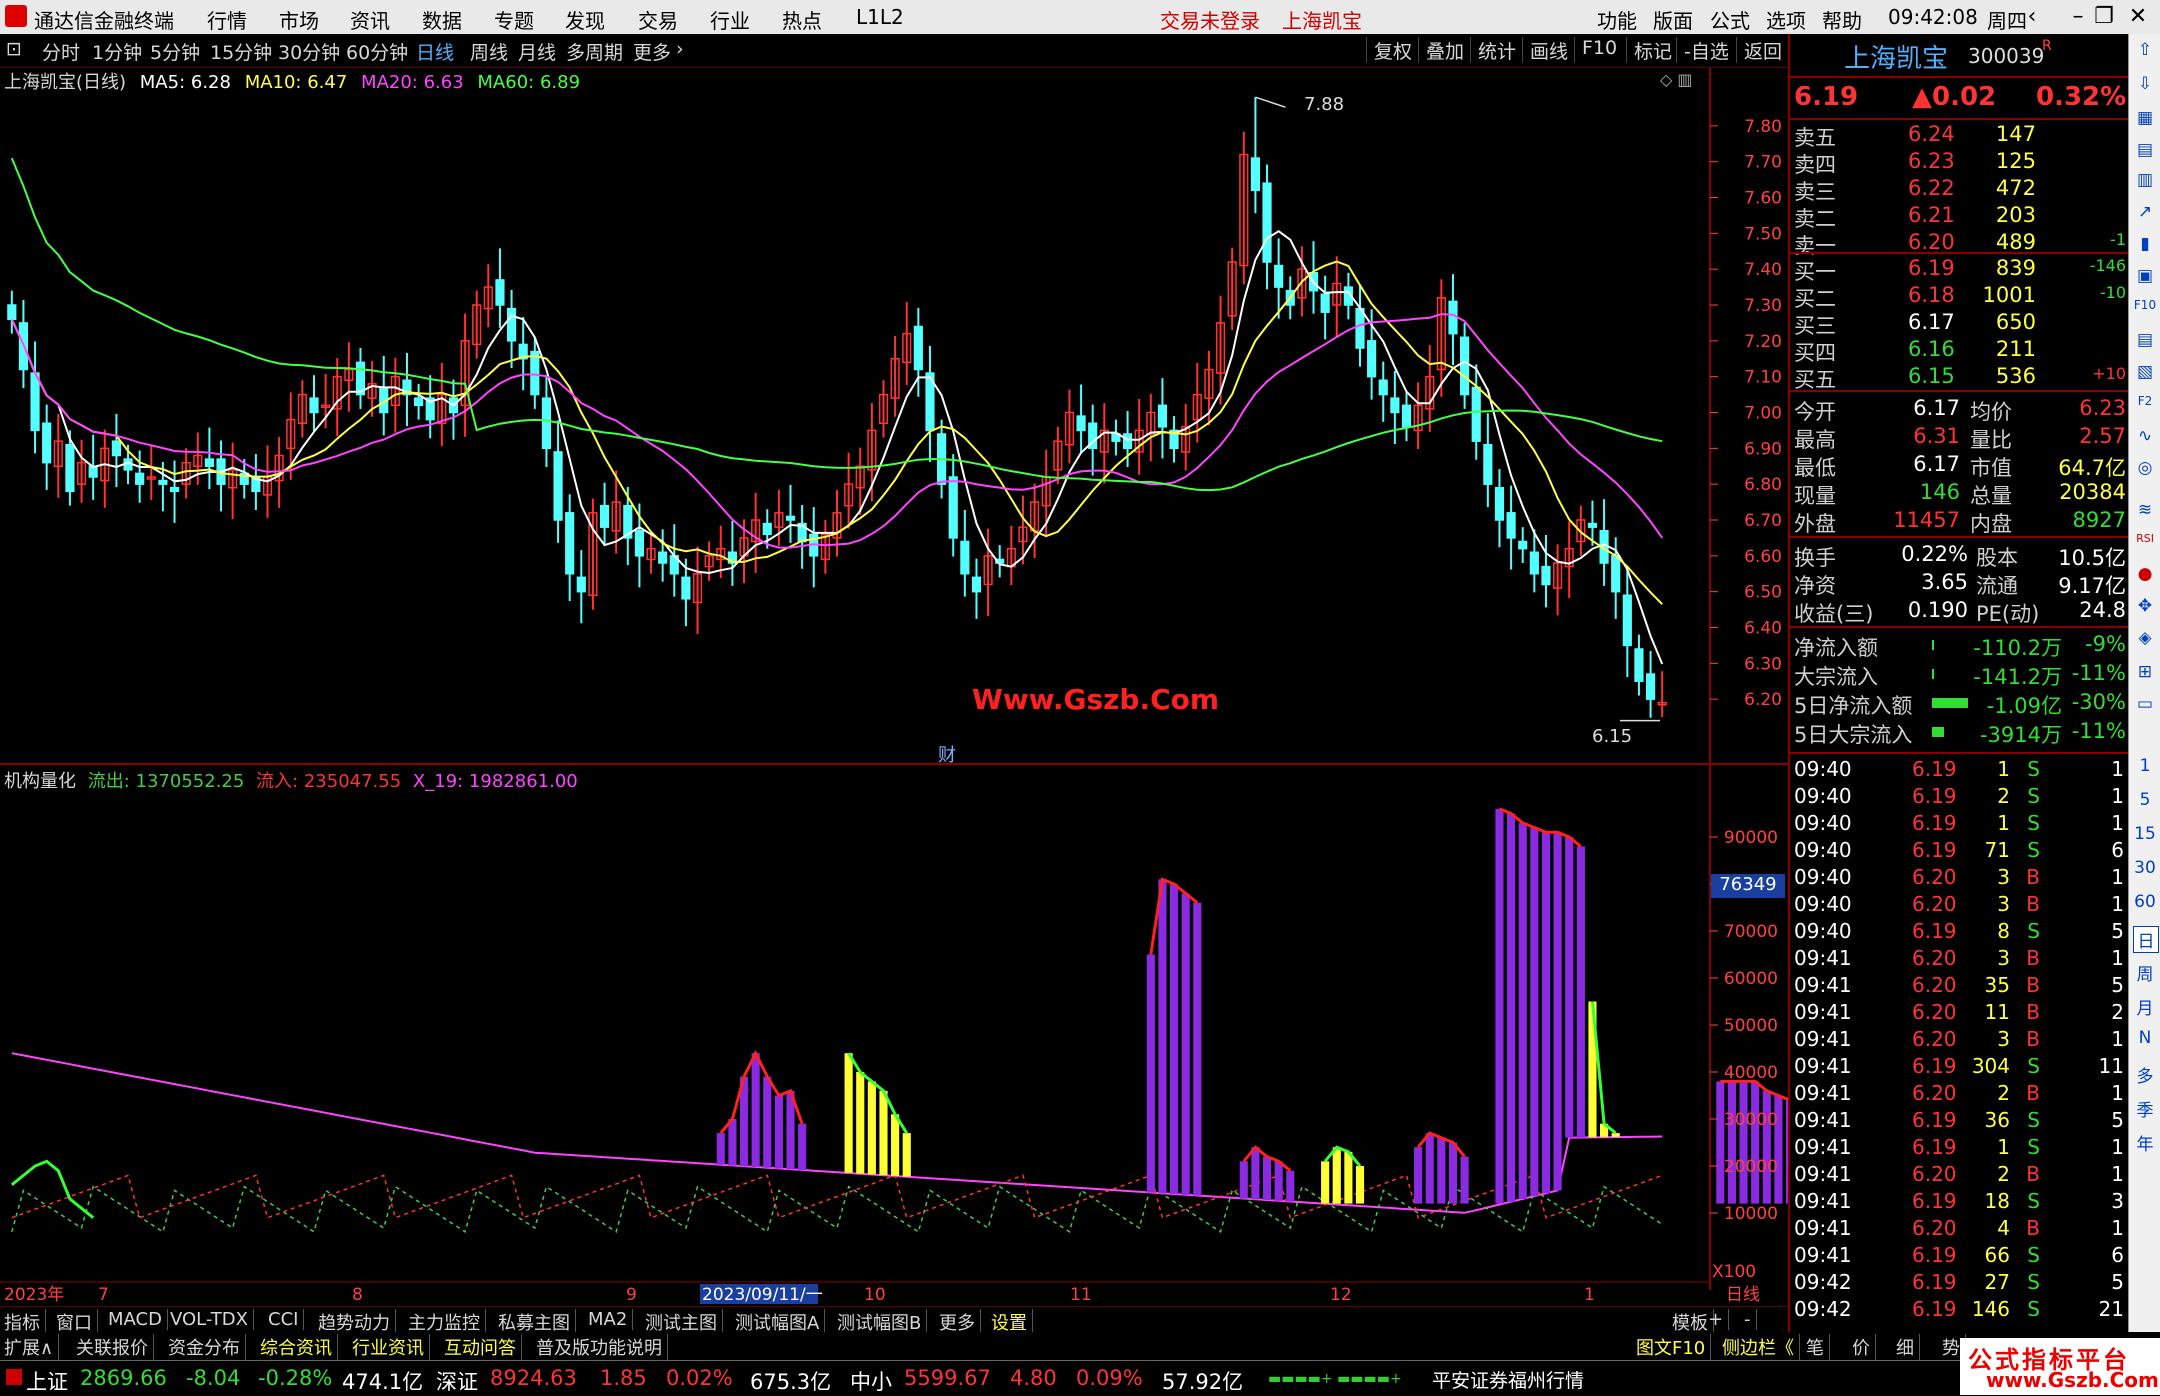  I want to click on indicator-tab: MACD, so click(138, 1319).